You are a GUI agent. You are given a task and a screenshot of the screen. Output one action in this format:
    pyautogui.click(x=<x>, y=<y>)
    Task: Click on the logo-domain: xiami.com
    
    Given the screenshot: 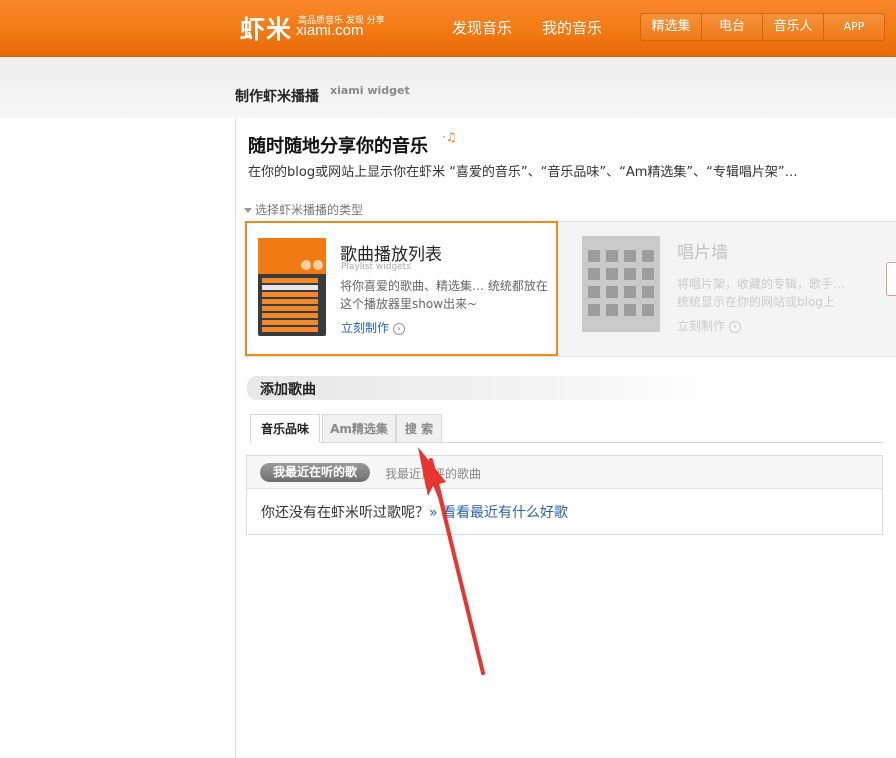 What is the action you would take?
    pyautogui.click(x=330, y=30)
    